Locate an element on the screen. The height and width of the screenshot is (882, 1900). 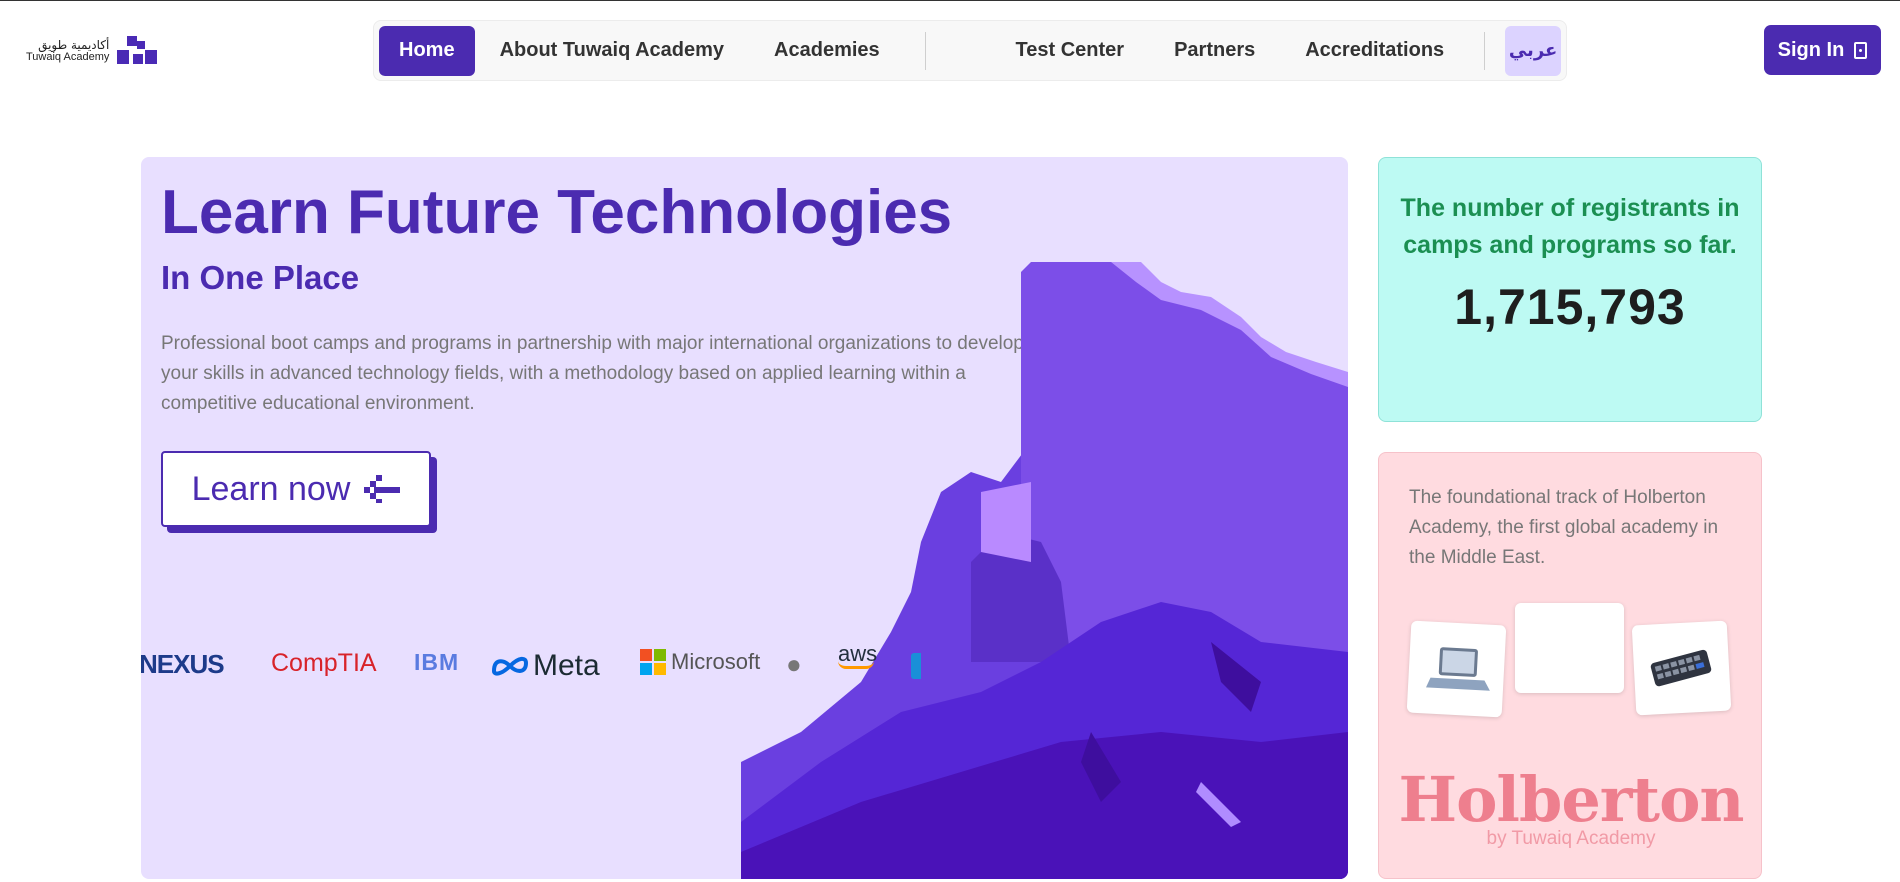
apple-logo-icon: ● is located at coordinates (794, 664).